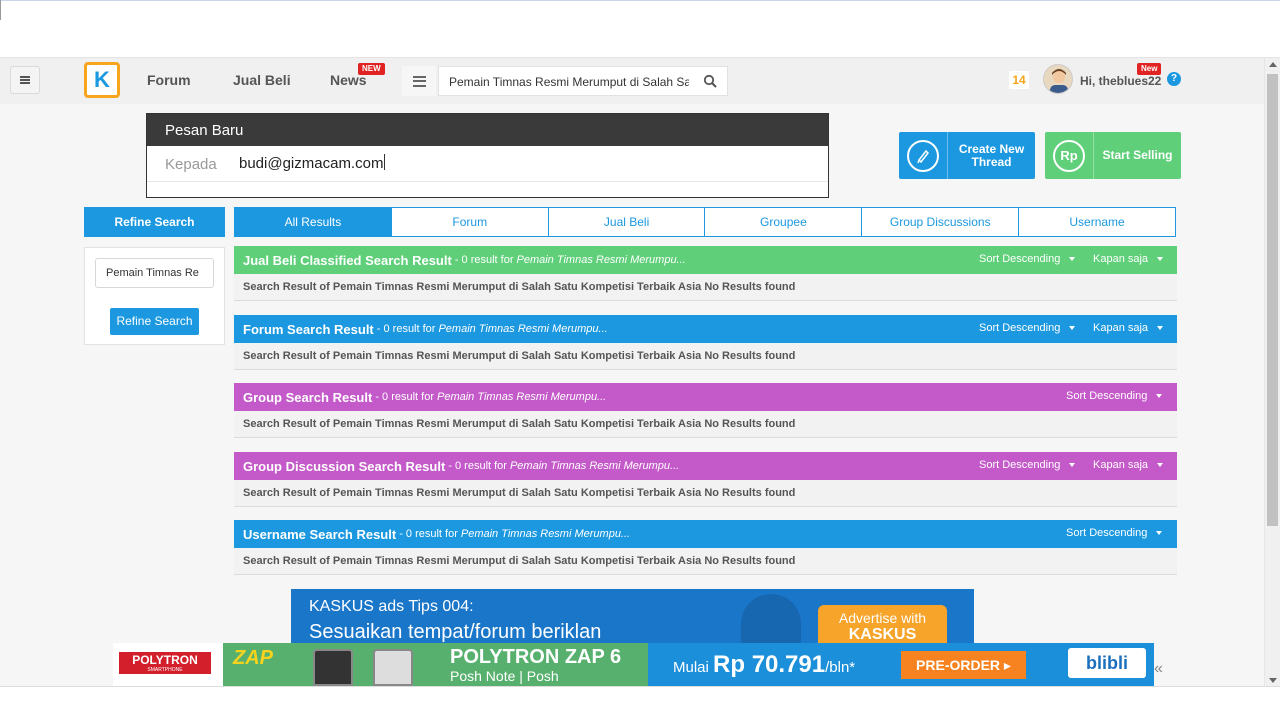  What do you see at coordinates (262, 80) in the screenshot?
I see `nav-jual-beli: Jual Beli` at bounding box center [262, 80].